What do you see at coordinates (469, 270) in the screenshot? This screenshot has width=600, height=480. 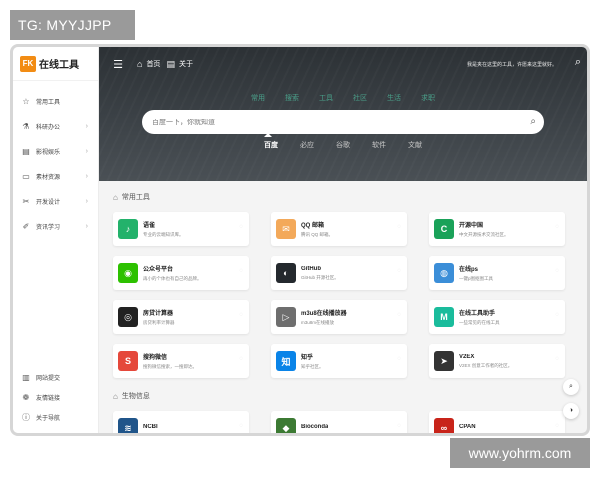 I see `tool-card-title: 在线ps` at bounding box center [469, 270].